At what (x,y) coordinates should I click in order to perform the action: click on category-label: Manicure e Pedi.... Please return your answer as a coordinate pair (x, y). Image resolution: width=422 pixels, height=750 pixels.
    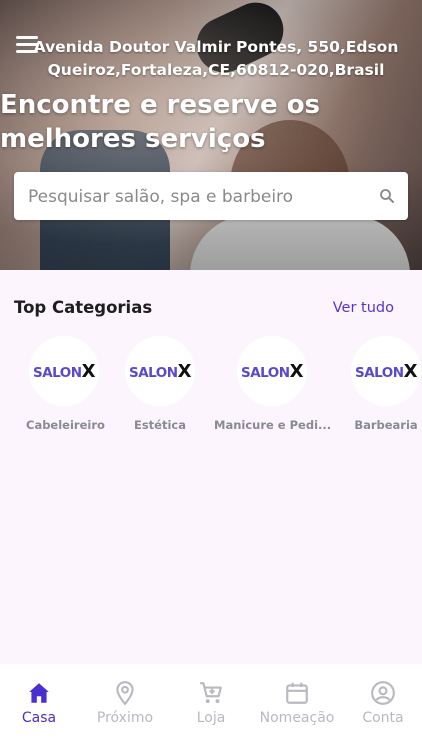
    Looking at the image, I should click on (273, 425).